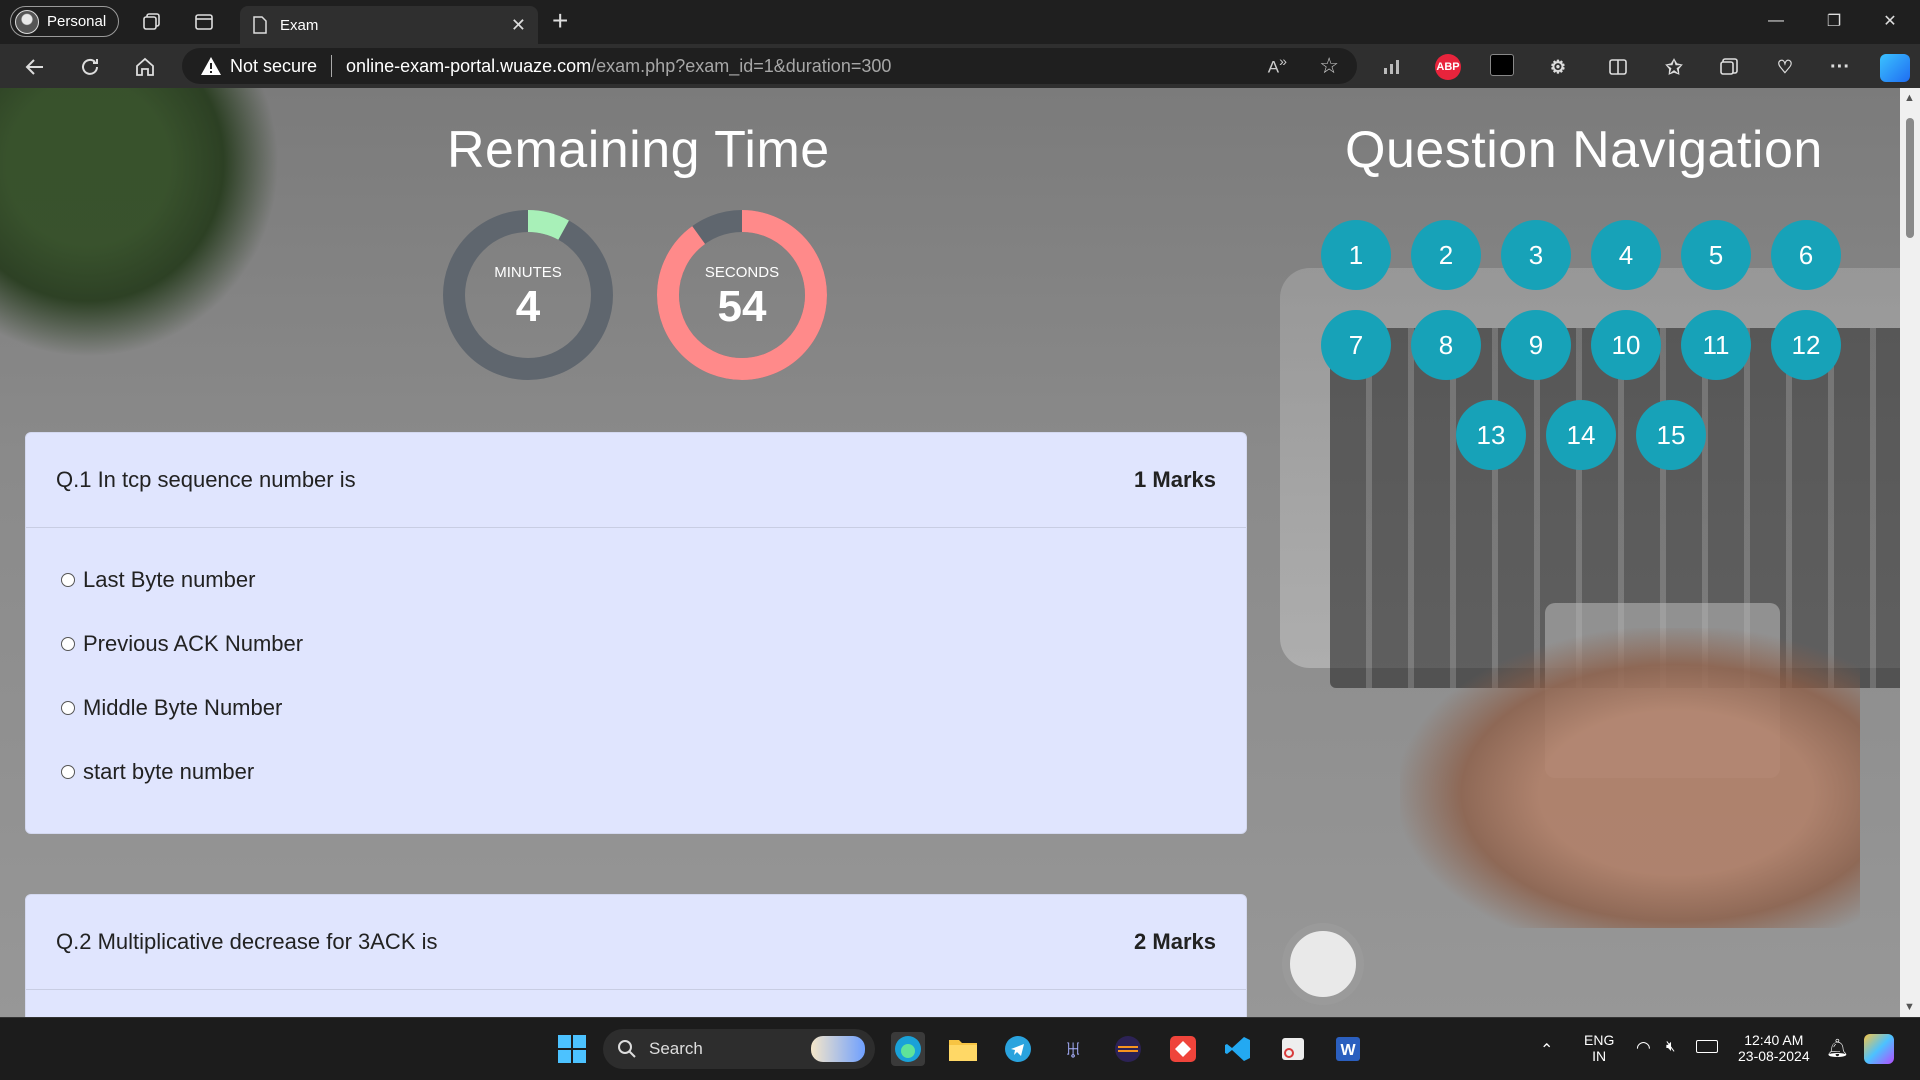 The image size is (1920, 1080). I want to click on question-nav-button-8: 8, so click(1446, 345).